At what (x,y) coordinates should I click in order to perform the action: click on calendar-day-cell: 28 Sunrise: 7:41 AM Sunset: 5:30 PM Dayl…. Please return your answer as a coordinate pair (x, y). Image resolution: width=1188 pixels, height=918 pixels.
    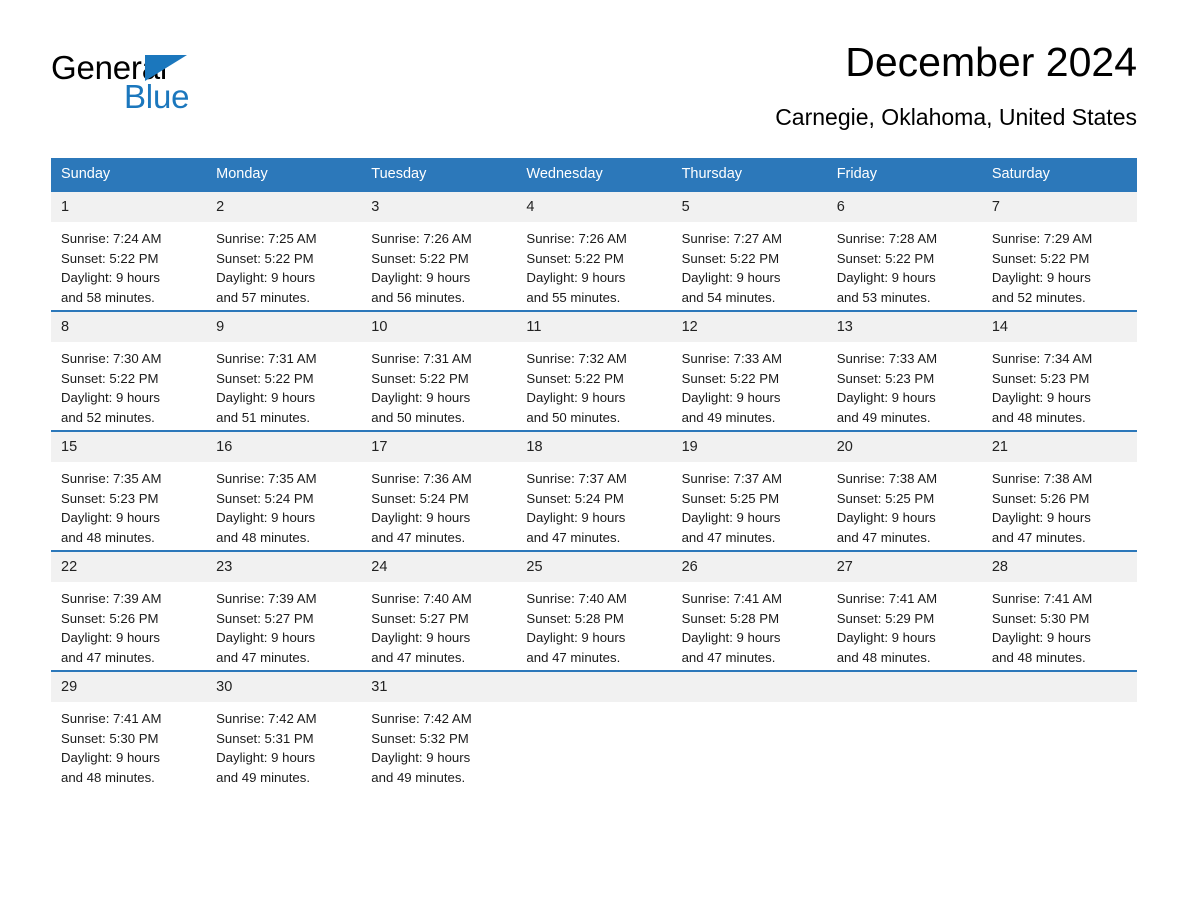
    Looking at the image, I should click on (1059, 611).